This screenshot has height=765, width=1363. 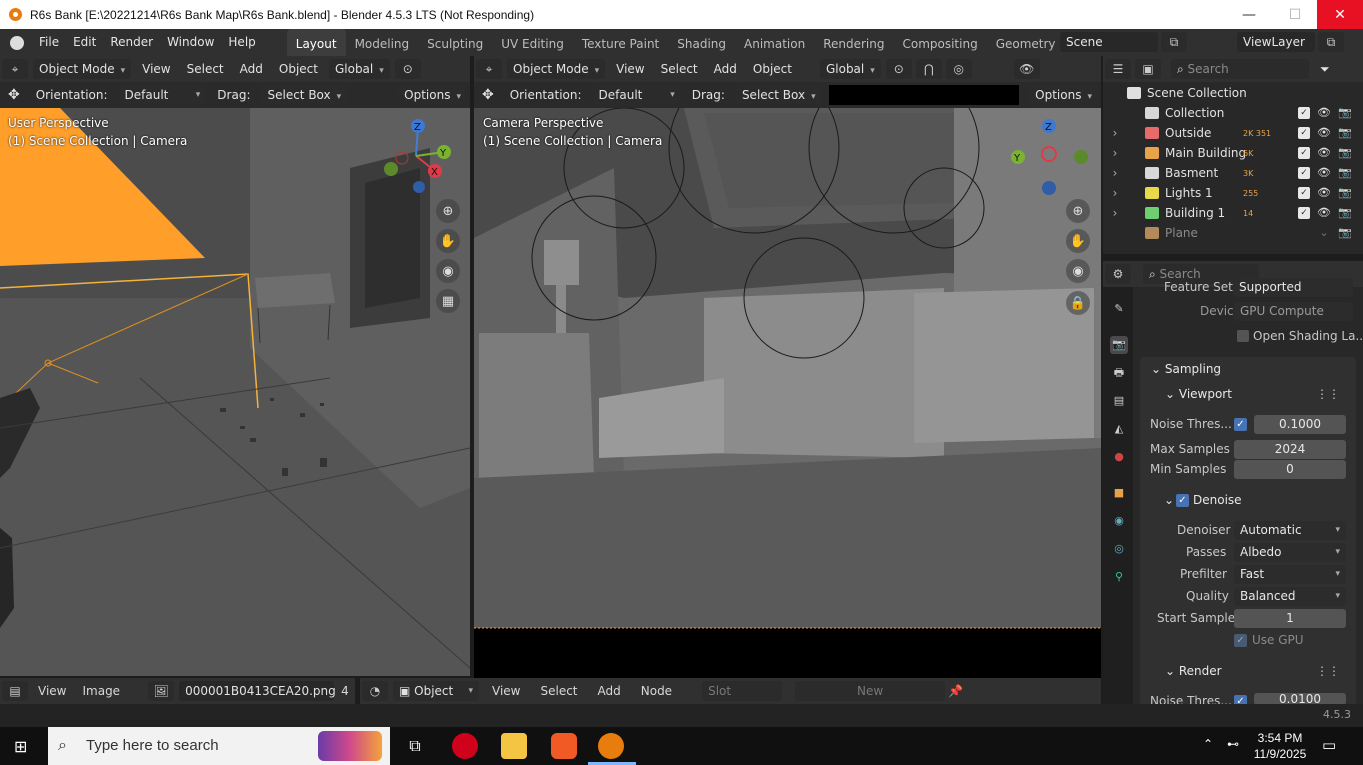 I want to click on move-tool-icon: ✥, so click(x=14, y=95).